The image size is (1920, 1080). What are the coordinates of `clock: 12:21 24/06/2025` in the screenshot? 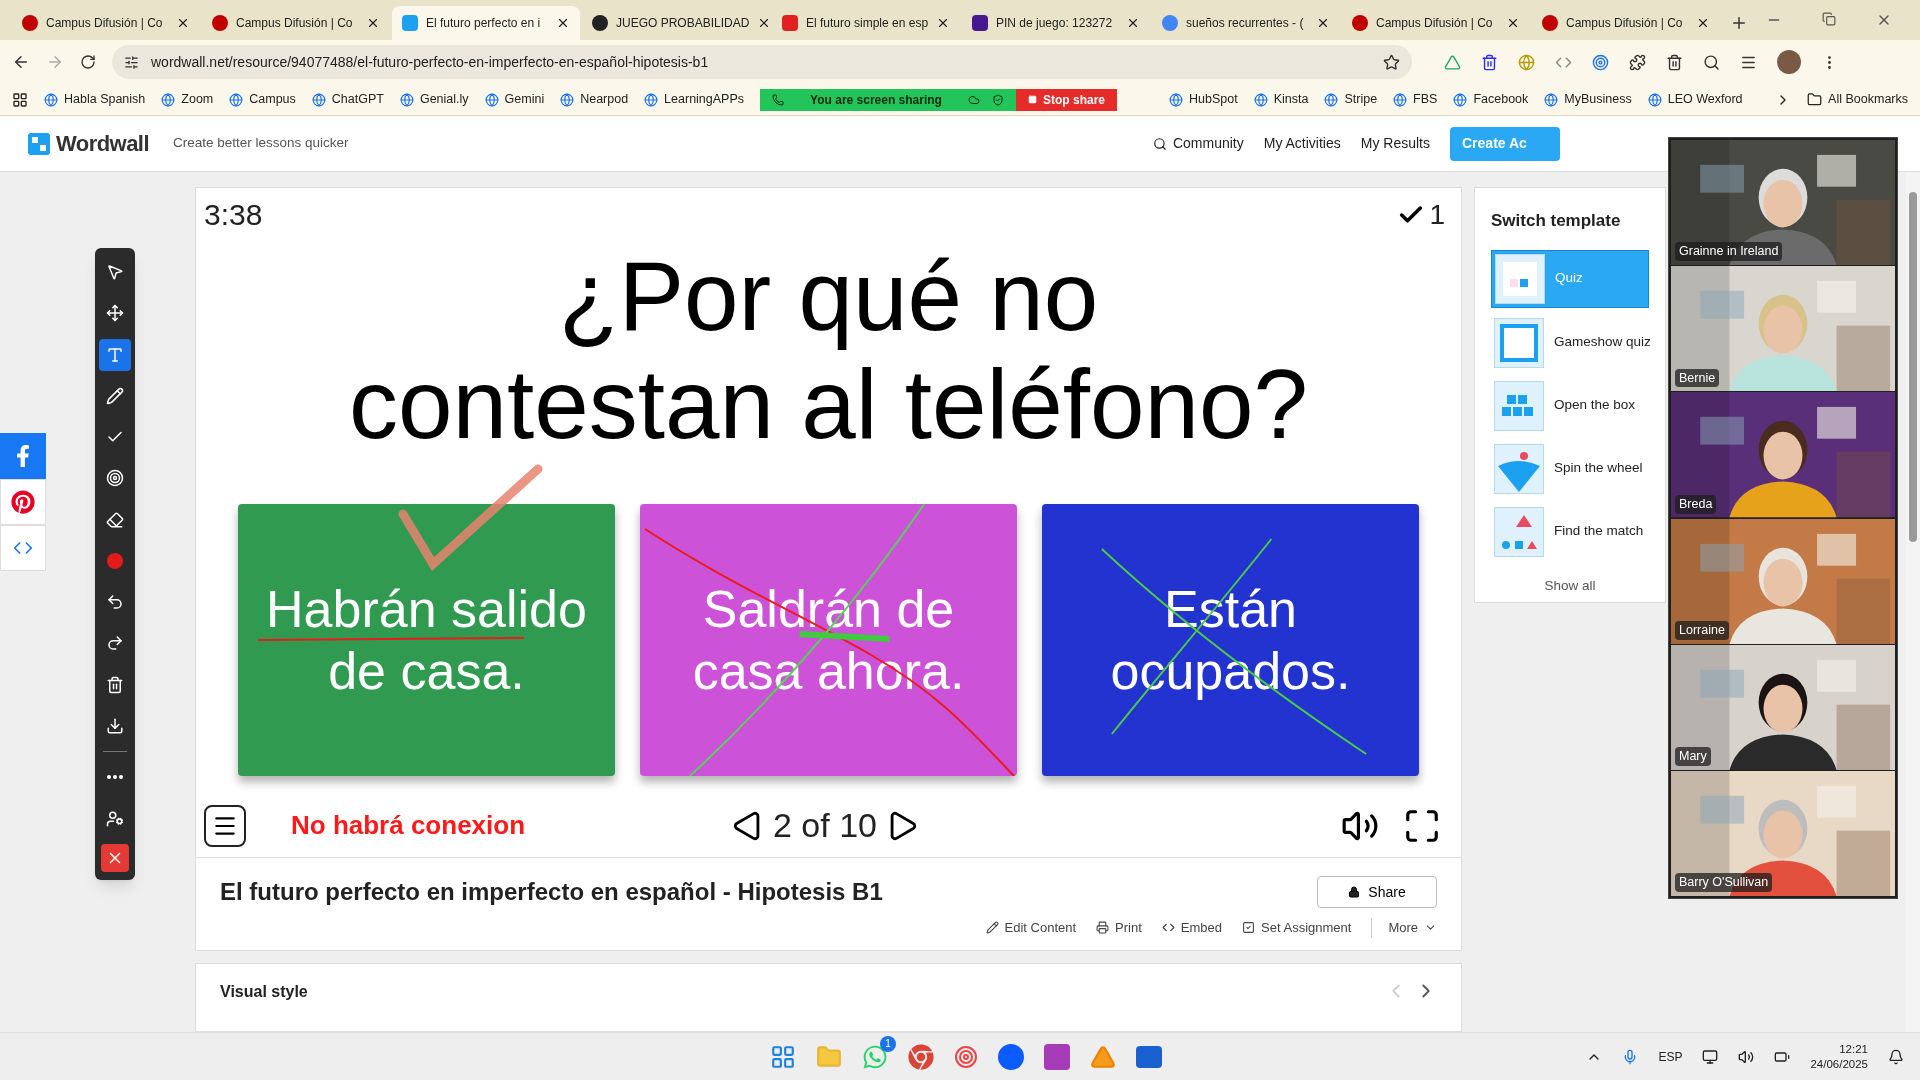 It's located at (1839, 1056).